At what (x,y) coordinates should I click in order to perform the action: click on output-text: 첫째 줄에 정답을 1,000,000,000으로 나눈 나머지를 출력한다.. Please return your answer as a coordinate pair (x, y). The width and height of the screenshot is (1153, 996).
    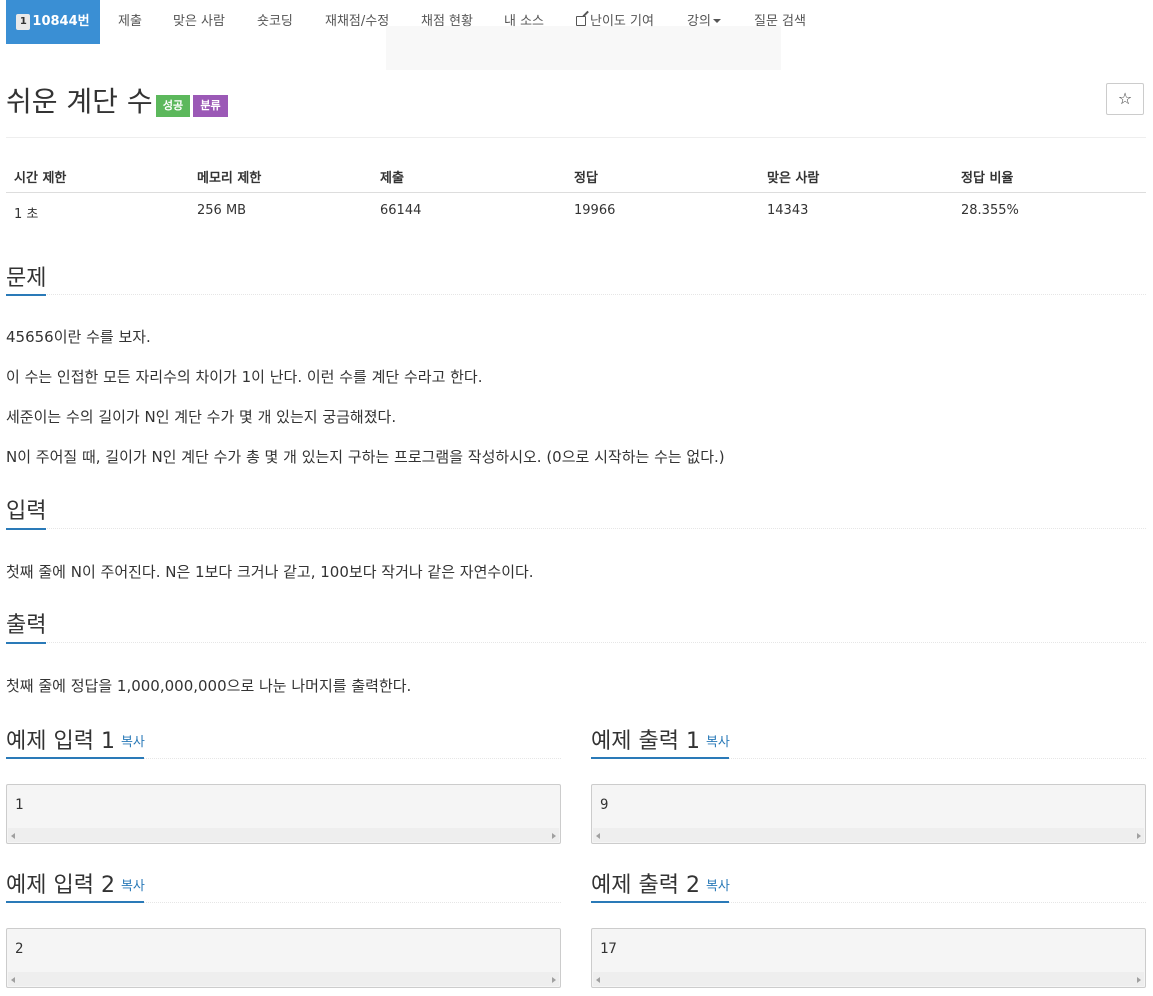
    Looking at the image, I should click on (209, 686).